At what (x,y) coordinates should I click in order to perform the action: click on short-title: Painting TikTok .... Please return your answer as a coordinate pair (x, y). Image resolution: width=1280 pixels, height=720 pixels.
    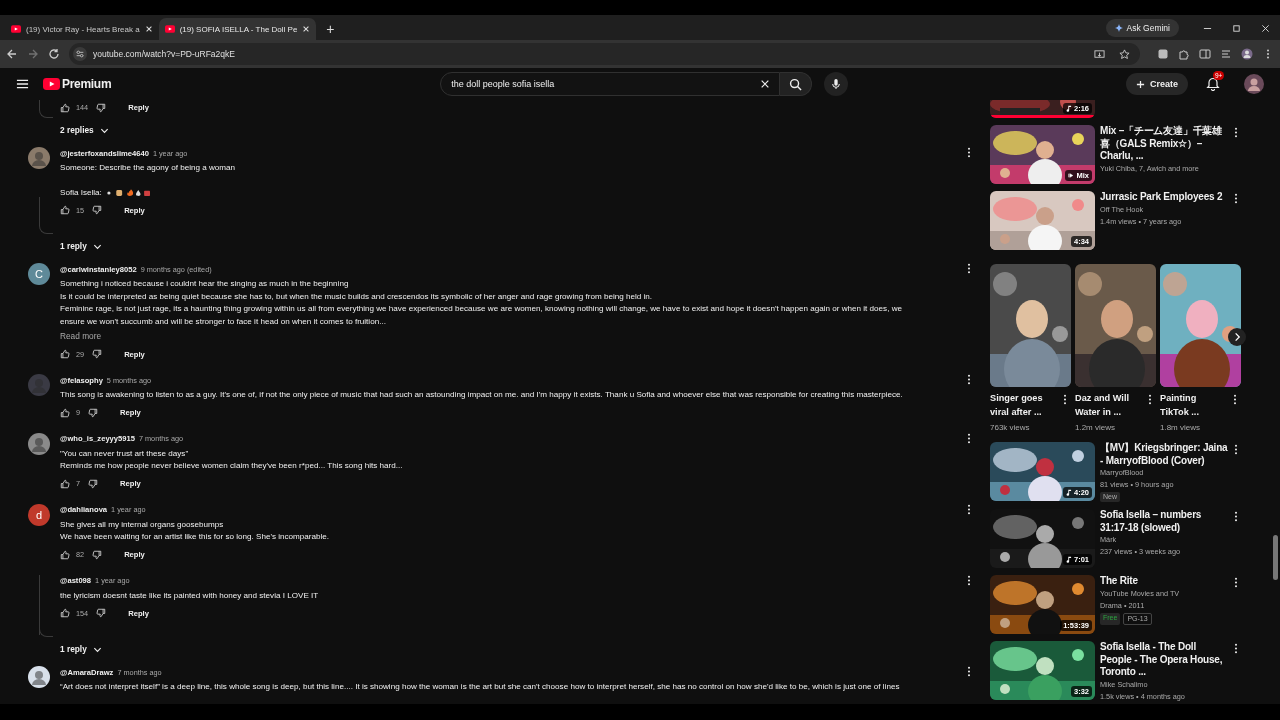
    Looking at the image, I should click on (1193, 405).